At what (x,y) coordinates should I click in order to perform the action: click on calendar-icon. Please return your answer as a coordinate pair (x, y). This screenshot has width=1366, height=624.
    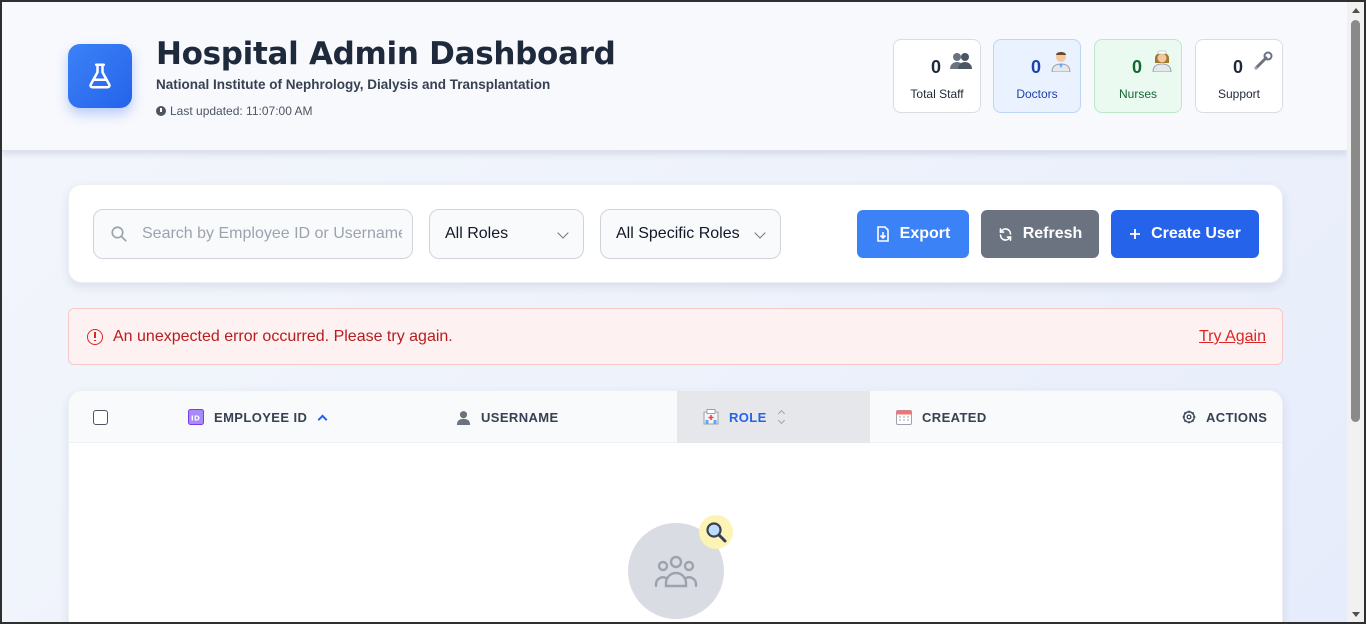
    Looking at the image, I should click on (904, 417).